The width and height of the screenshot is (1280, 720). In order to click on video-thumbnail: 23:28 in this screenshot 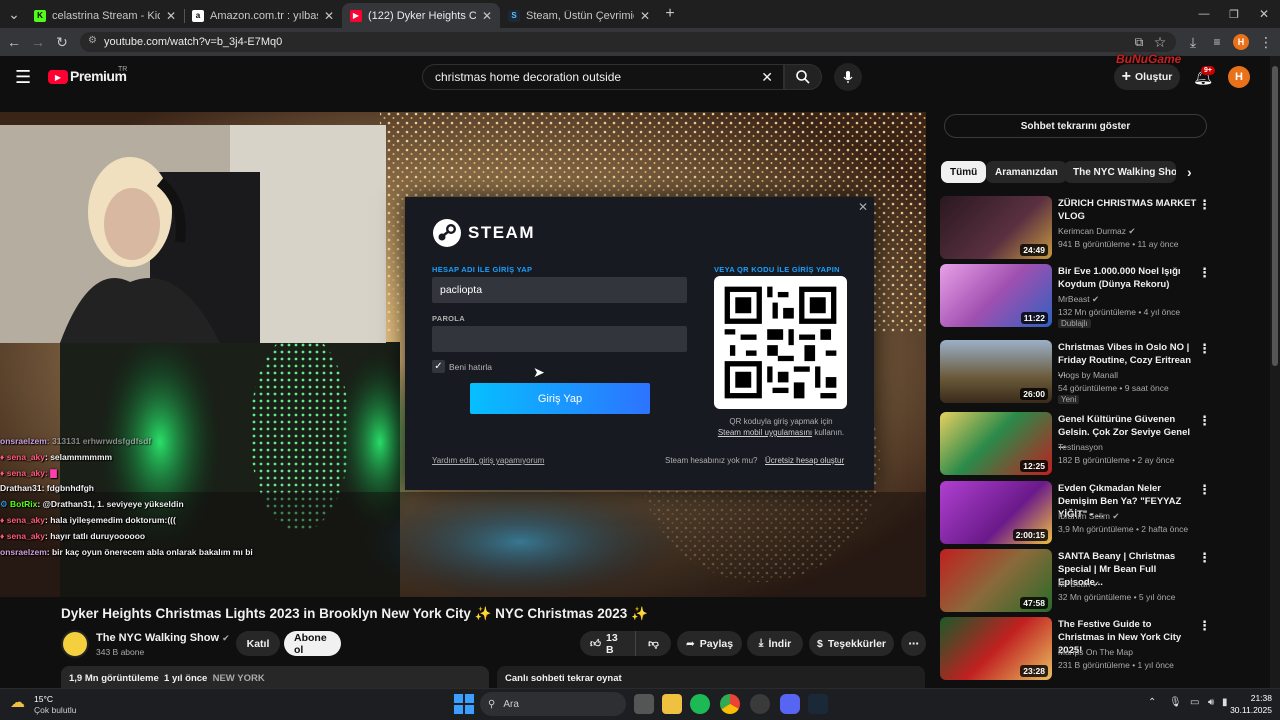, I will do `click(996, 648)`.